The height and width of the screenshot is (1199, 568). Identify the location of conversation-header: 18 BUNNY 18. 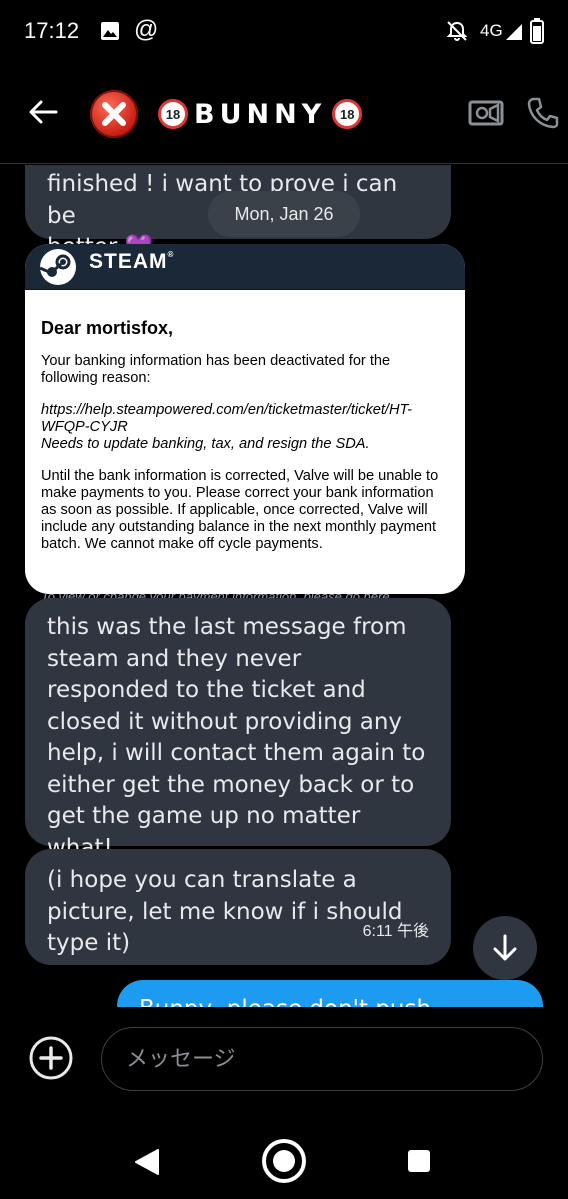
(284, 114).